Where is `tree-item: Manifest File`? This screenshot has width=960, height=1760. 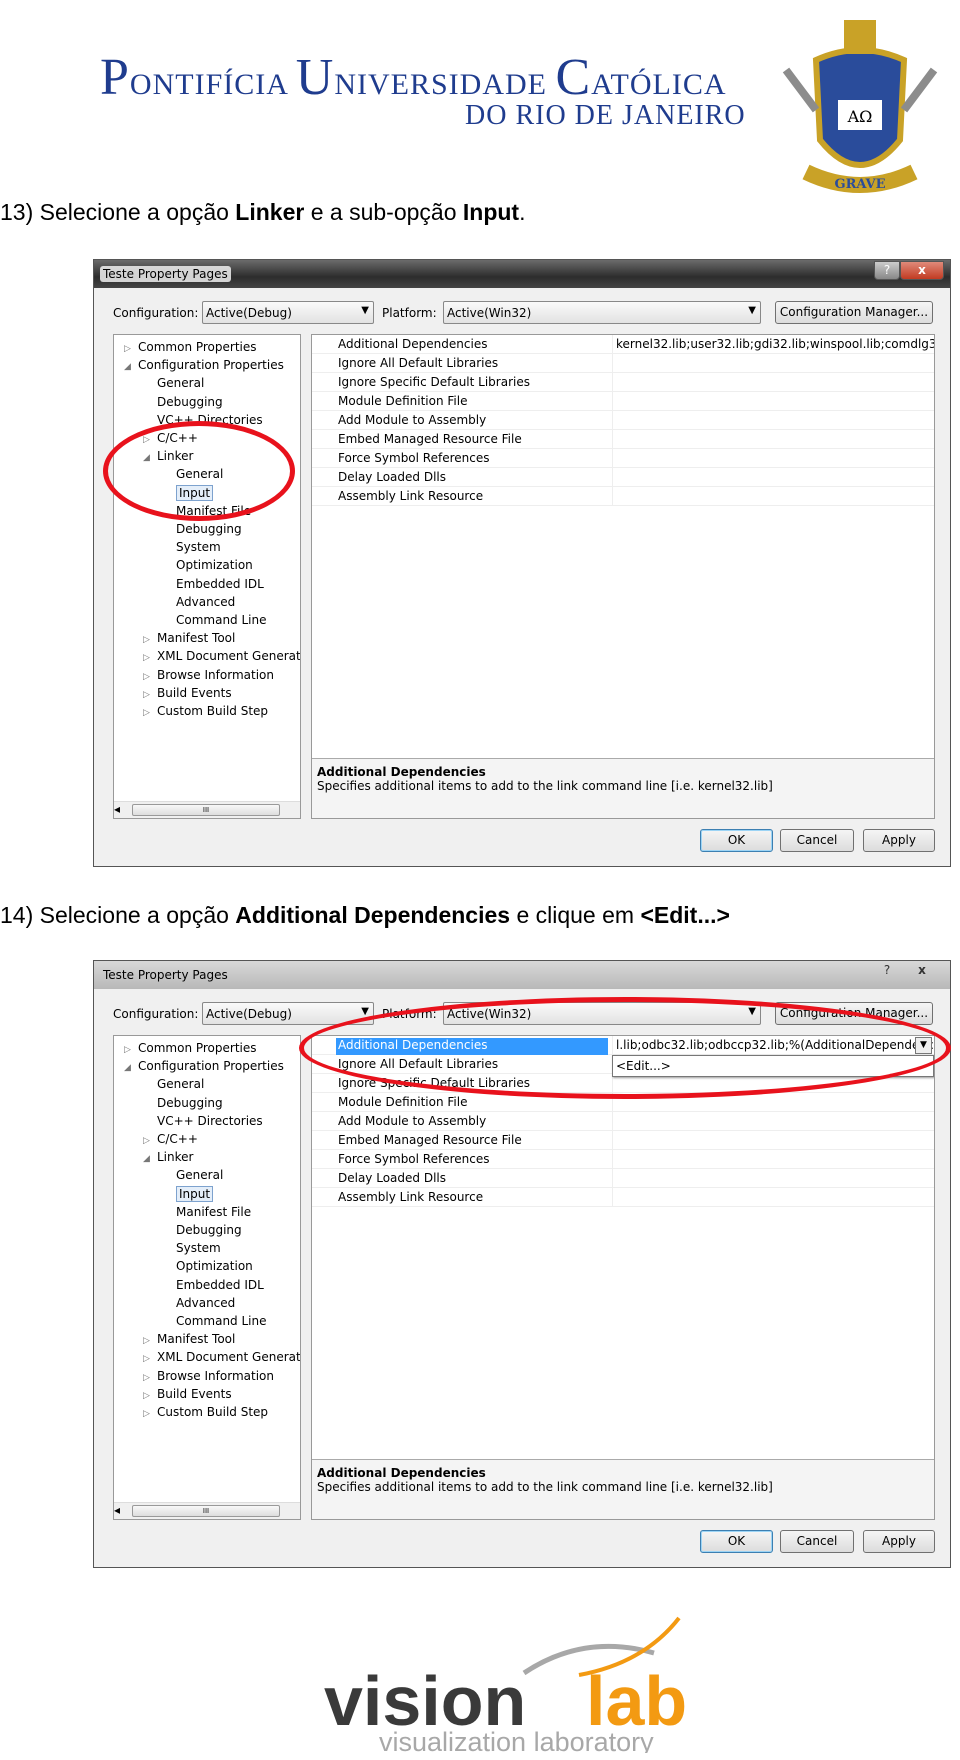
tree-item: Manifest File is located at coordinates (206, 511).